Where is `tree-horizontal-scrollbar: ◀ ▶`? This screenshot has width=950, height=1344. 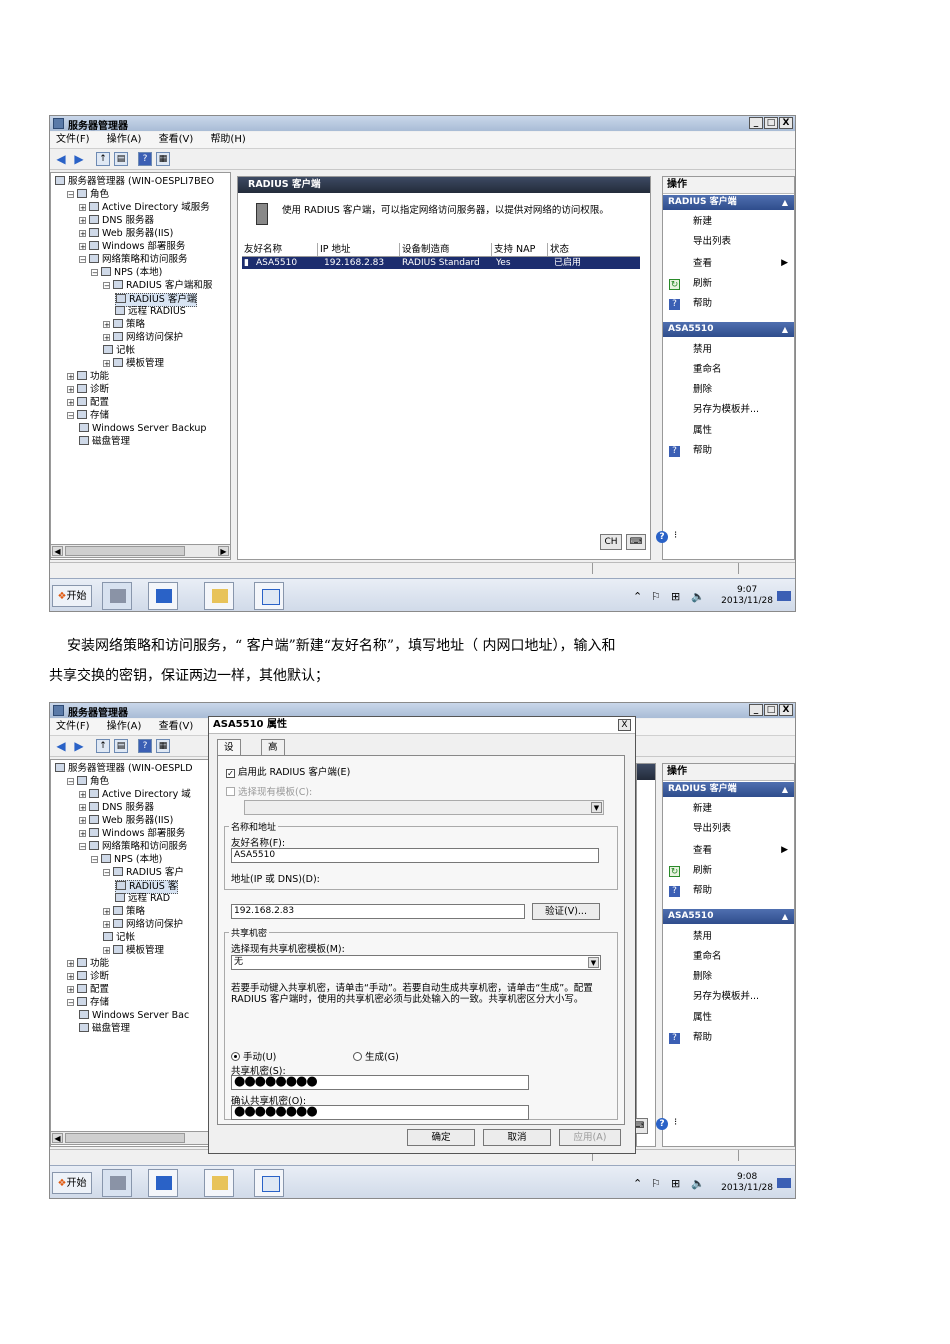
tree-horizontal-scrollbar: ◀ ▶ is located at coordinates (140, 551).